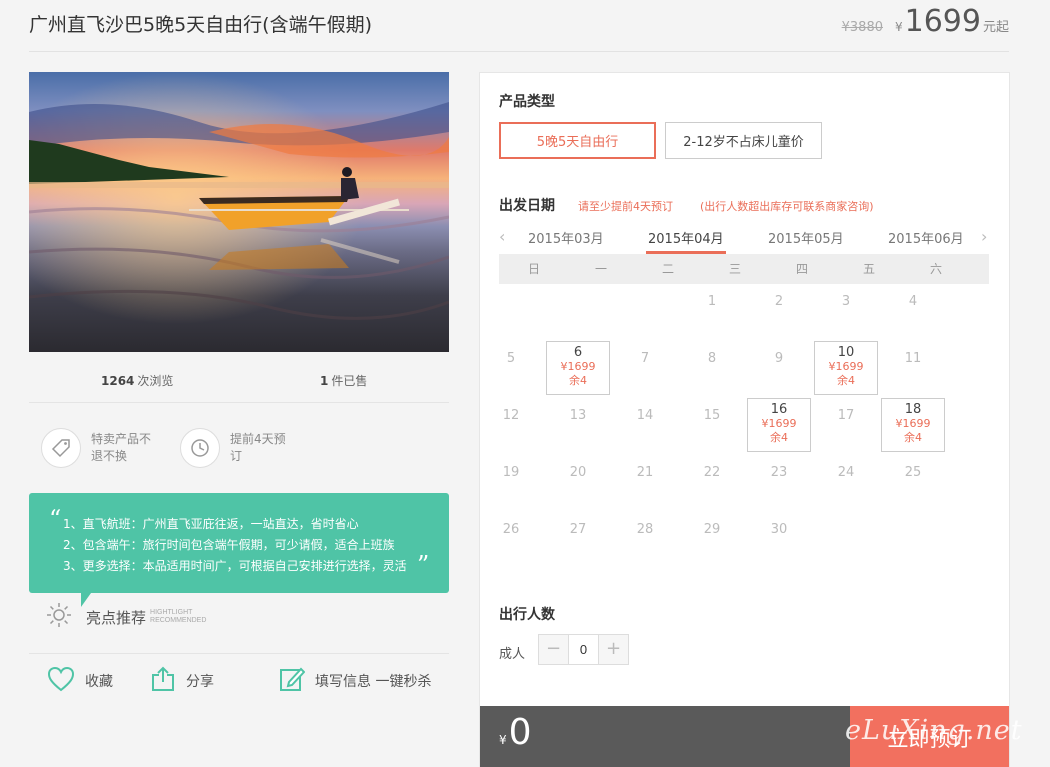  What do you see at coordinates (744, 269) in the screenshot?
I see `weekday-header: 日一二三四五六` at bounding box center [744, 269].